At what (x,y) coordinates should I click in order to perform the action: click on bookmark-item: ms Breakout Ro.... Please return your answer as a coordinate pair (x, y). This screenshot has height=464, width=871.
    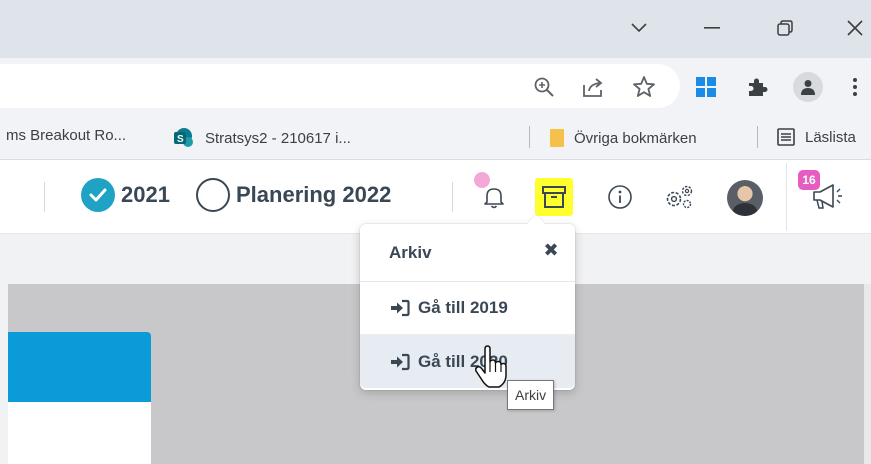
    Looking at the image, I should click on (66, 135).